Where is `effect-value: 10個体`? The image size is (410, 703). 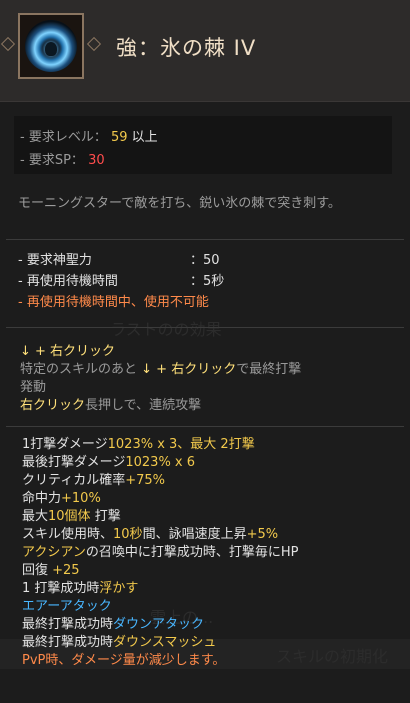 effect-value: 10個体 is located at coordinates (69, 516).